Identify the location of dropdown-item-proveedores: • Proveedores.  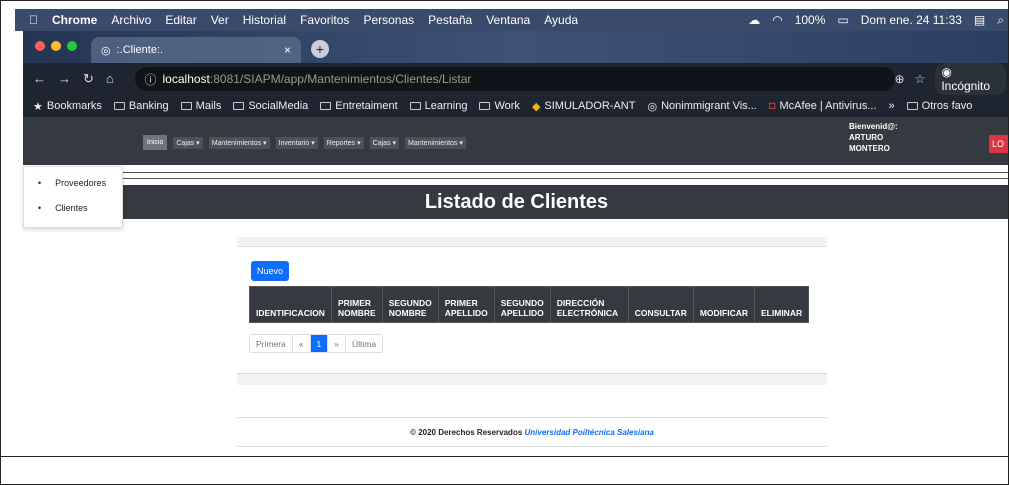
(72, 183).